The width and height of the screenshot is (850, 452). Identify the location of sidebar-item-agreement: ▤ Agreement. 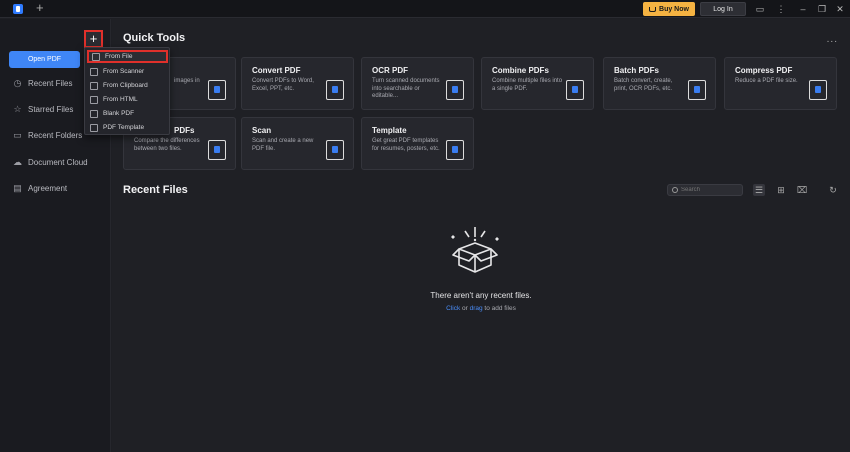
(40, 188).